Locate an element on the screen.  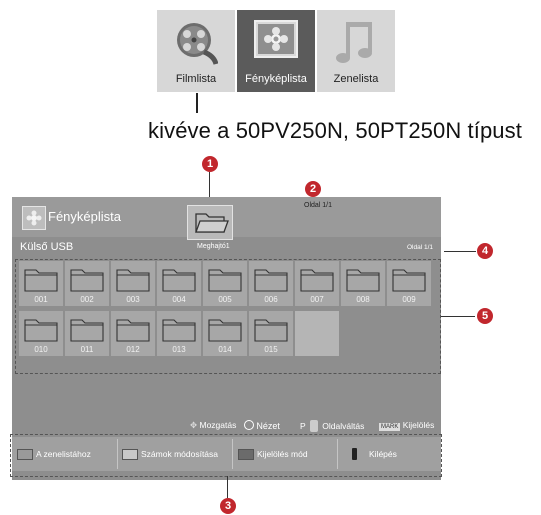
hint-move: ✥ Mozgatás is located at coordinates (213, 425).